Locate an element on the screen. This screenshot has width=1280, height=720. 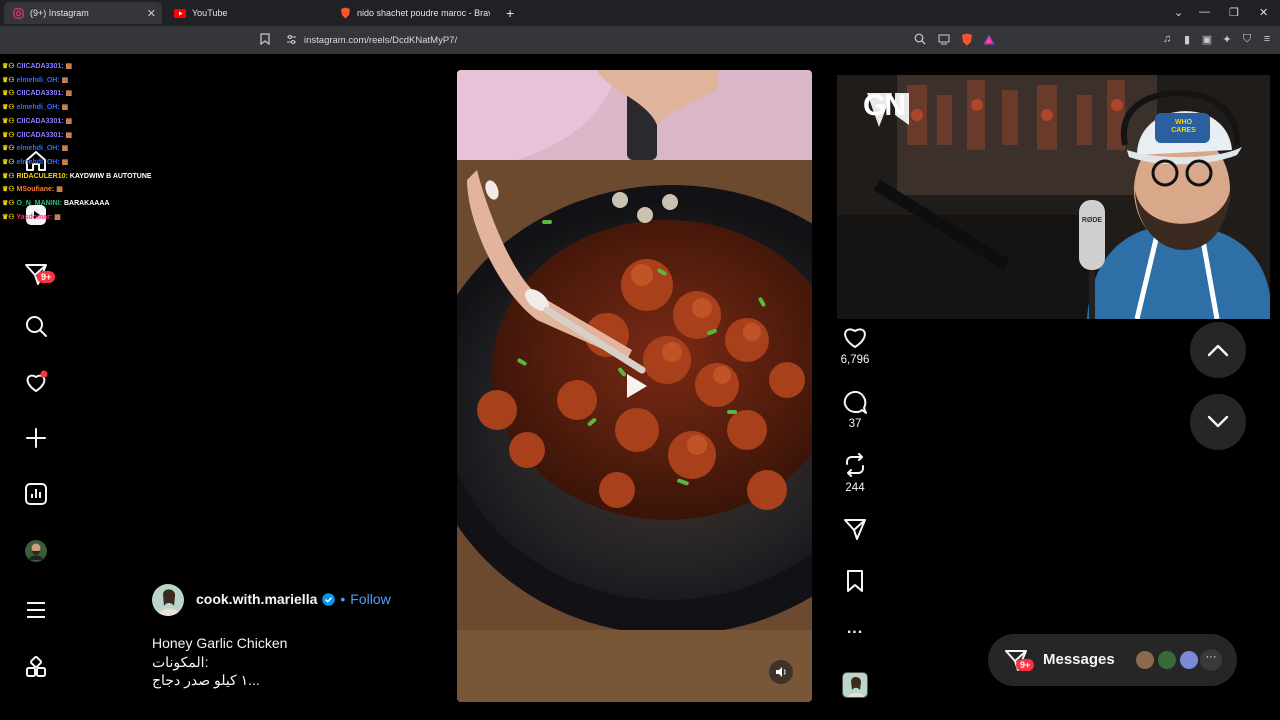
bookmark-icon is located at coordinates (265, 39).